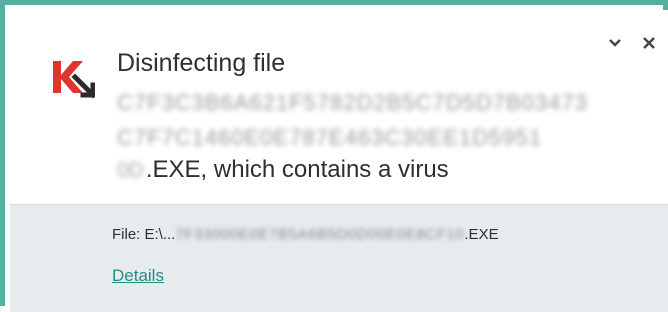 The height and width of the screenshot is (312, 668). I want to click on blurred-filename-line-2: C7F7C1460E0E787E463C30EE1D5951, so click(330, 137).